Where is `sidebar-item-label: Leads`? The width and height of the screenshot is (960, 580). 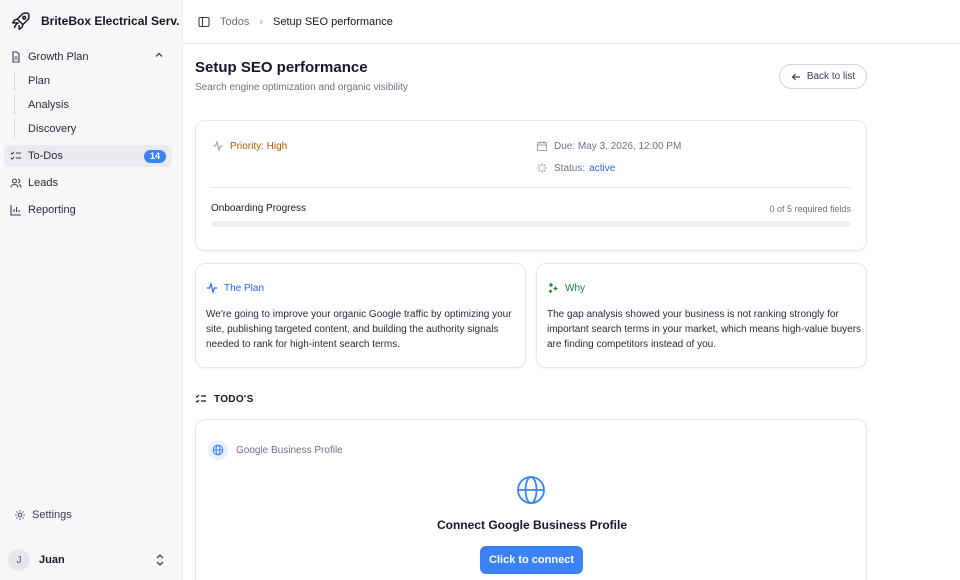
sidebar-item-label: Leads is located at coordinates (43, 183).